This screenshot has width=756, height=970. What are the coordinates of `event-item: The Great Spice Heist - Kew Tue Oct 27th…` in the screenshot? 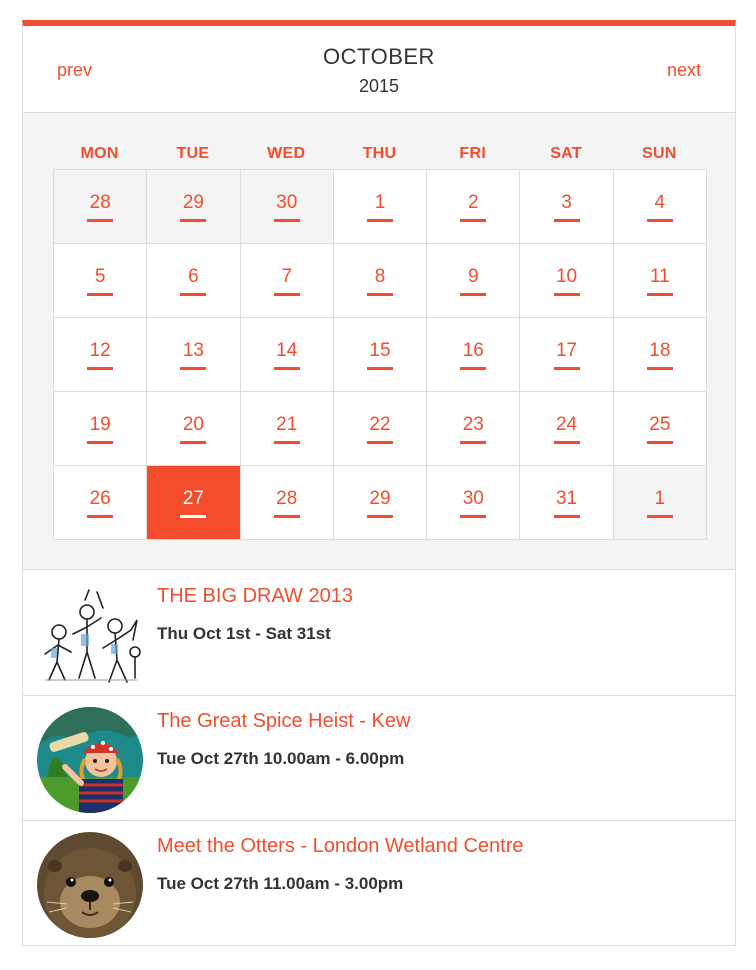 It's located at (379, 758).